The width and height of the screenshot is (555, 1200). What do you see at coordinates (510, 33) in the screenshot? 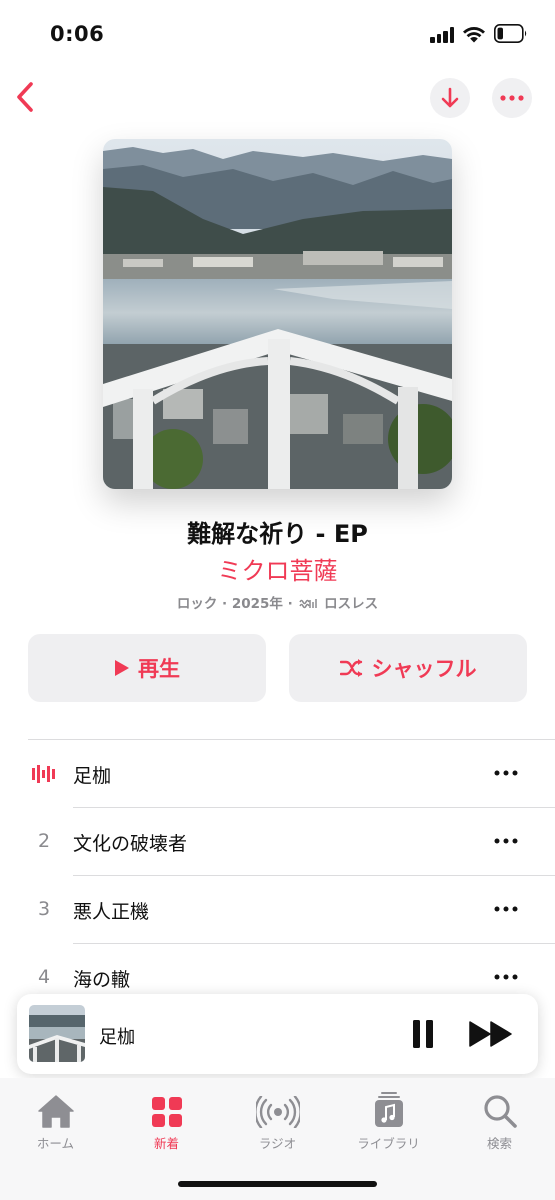
I see `battery-icon` at bounding box center [510, 33].